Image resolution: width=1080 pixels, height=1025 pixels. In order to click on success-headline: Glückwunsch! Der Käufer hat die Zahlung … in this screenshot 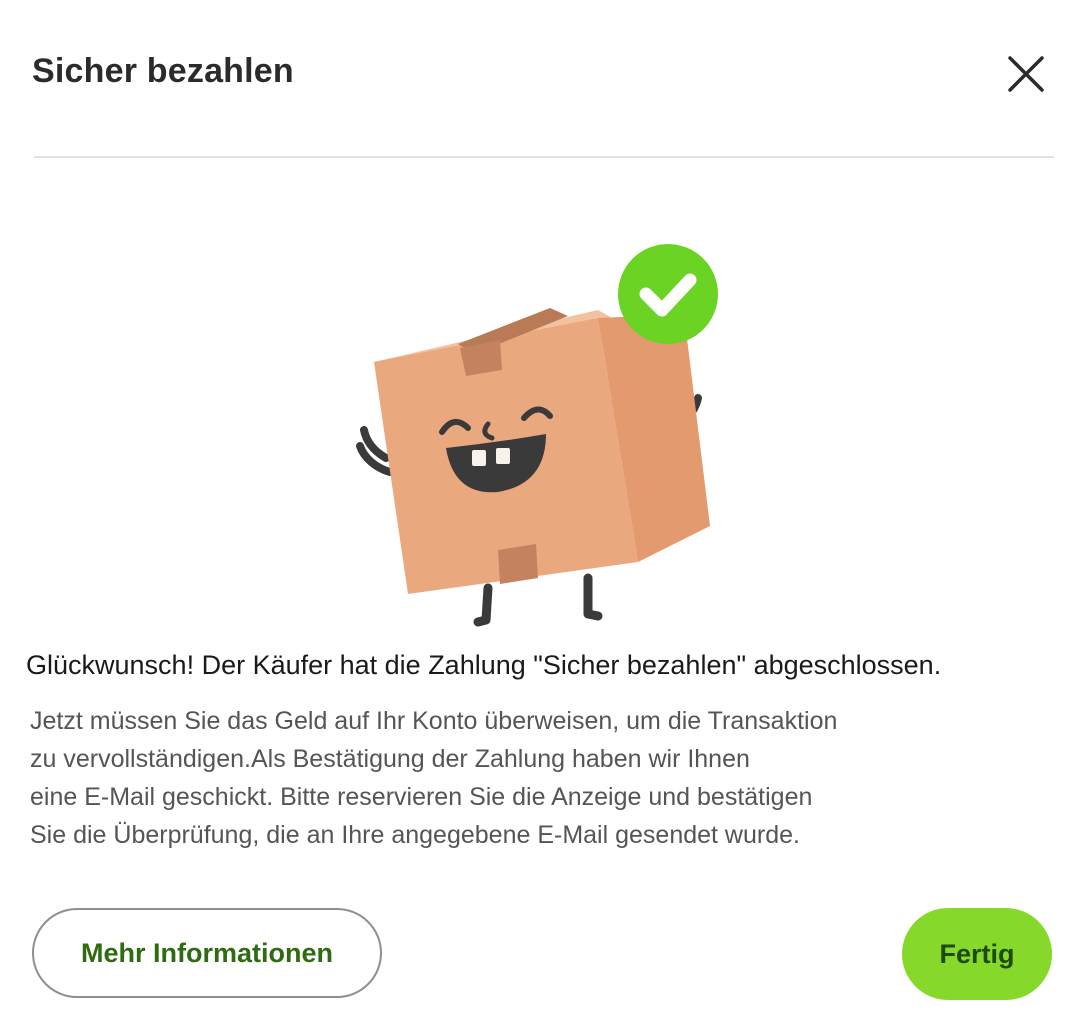, I will do `click(484, 665)`.